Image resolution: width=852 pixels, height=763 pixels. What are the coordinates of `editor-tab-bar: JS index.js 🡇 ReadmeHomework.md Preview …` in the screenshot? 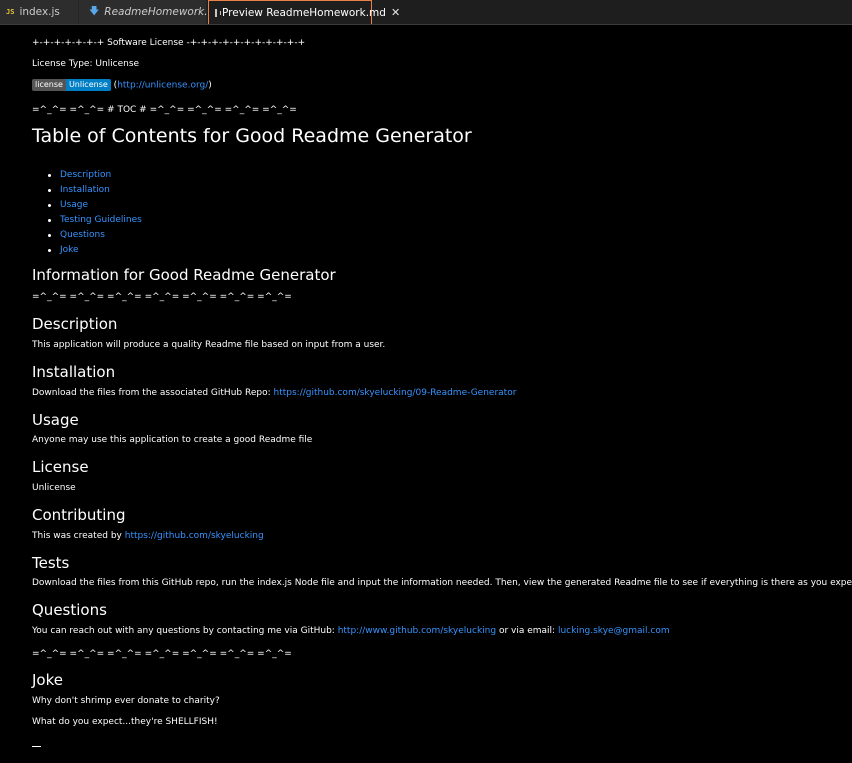 It's located at (426, 12).